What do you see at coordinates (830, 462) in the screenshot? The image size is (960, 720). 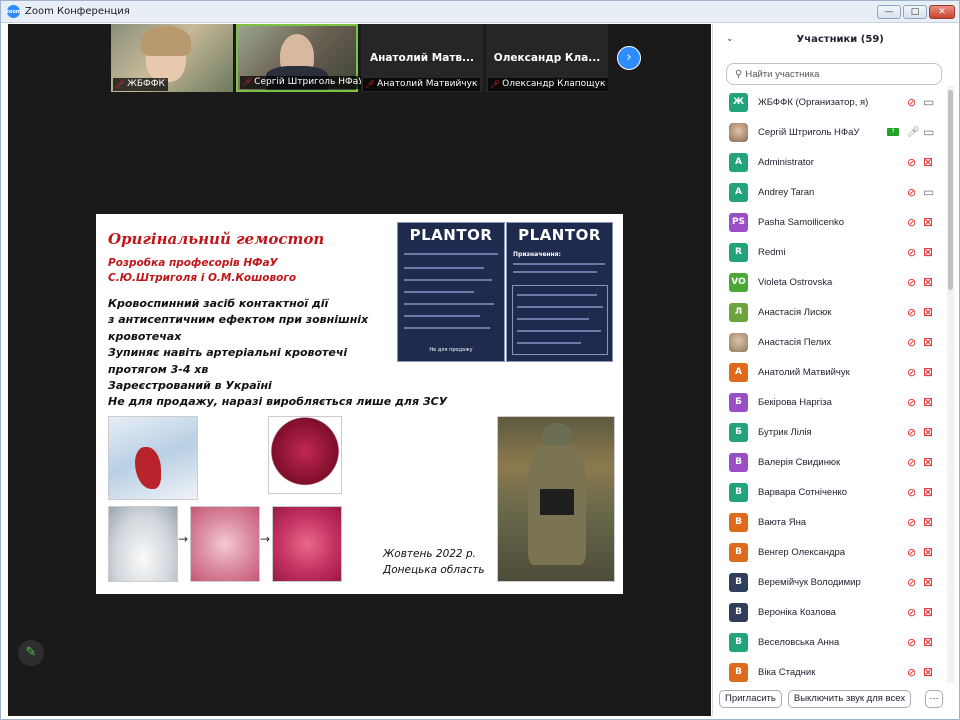 I see `participant-row: В Валерія Свидинюк ⊘ ⊠` at bounding box center [830, 462].